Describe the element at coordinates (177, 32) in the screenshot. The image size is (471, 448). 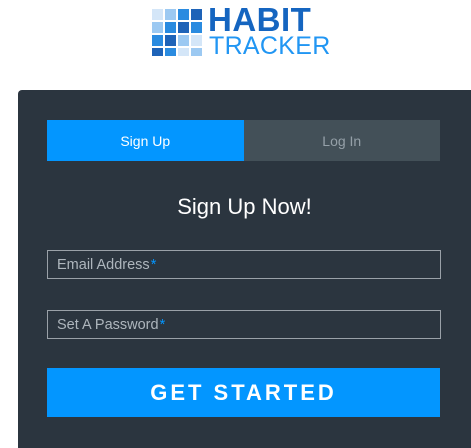
I see `grid-blocks-icon` at that location.